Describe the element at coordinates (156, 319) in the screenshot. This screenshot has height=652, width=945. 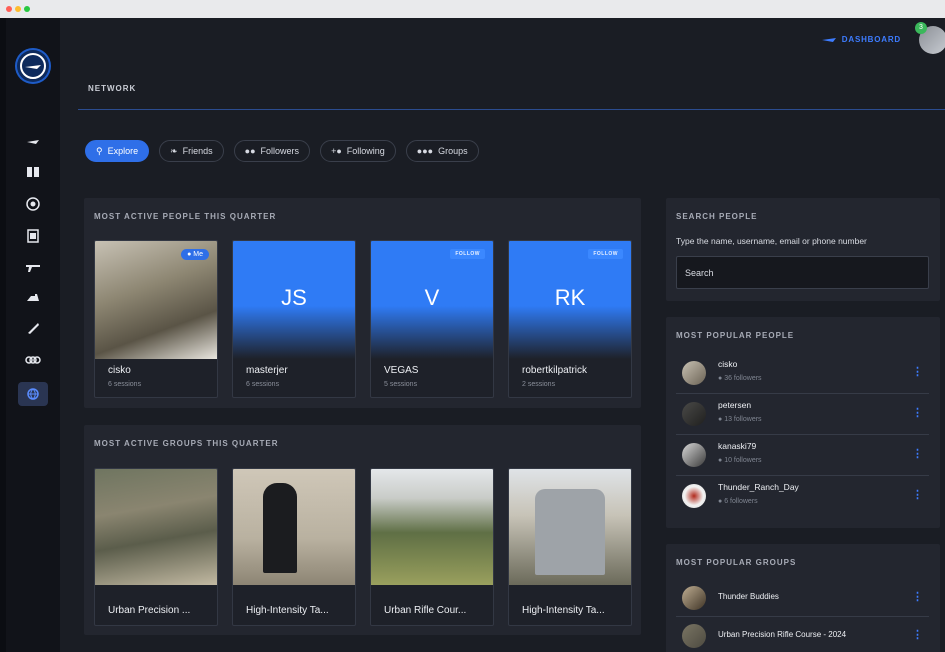
I see `person-card: ● Me cisko 6 sessions` at that location.